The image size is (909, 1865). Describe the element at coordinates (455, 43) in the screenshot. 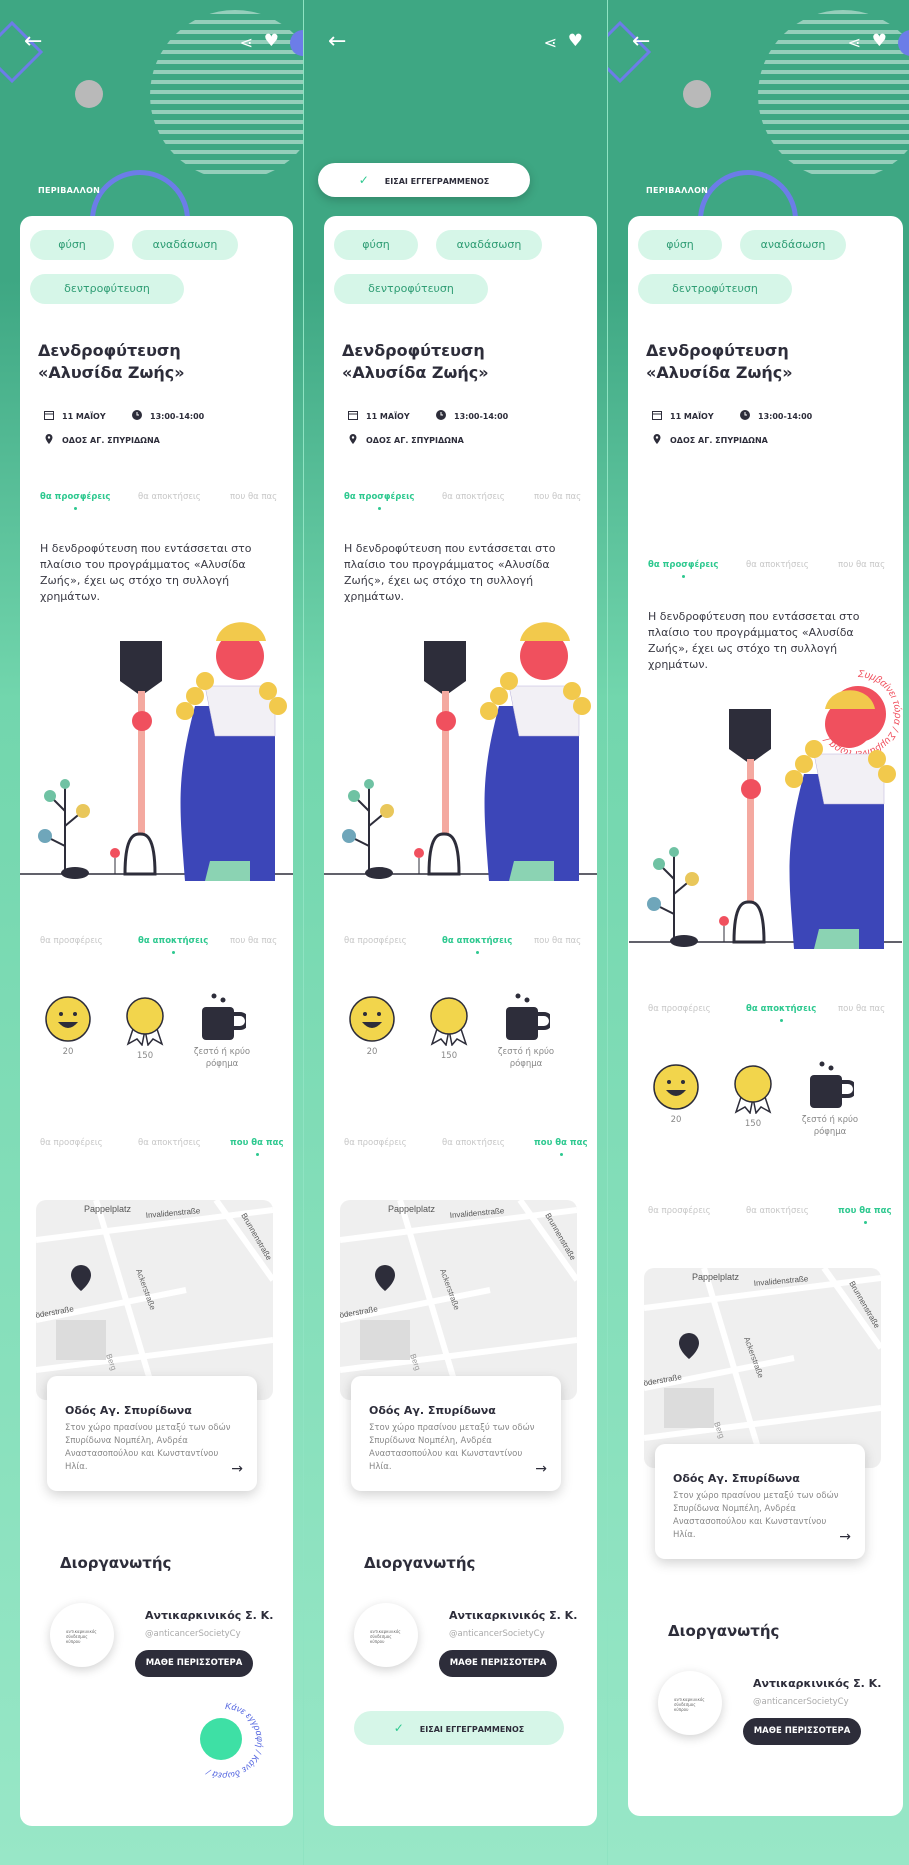

I see `top-bar: ← ⋖ ♥` at that location.